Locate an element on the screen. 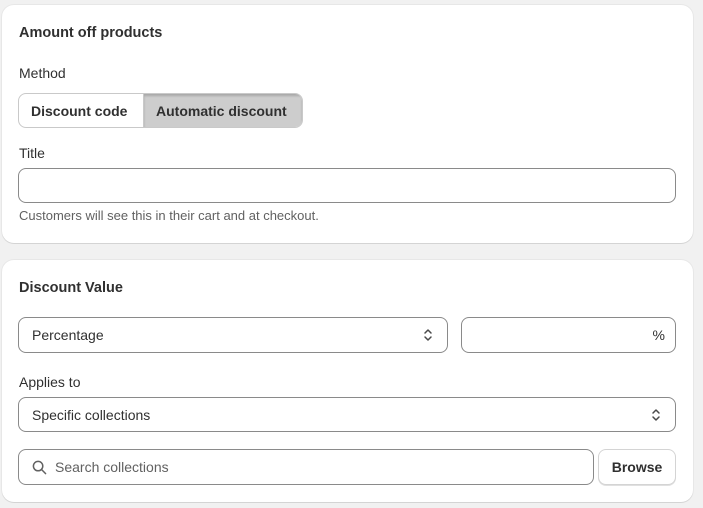 The height and width of the screenshot is (508, 703). method-label: Method is located at coordinates (42, 73).